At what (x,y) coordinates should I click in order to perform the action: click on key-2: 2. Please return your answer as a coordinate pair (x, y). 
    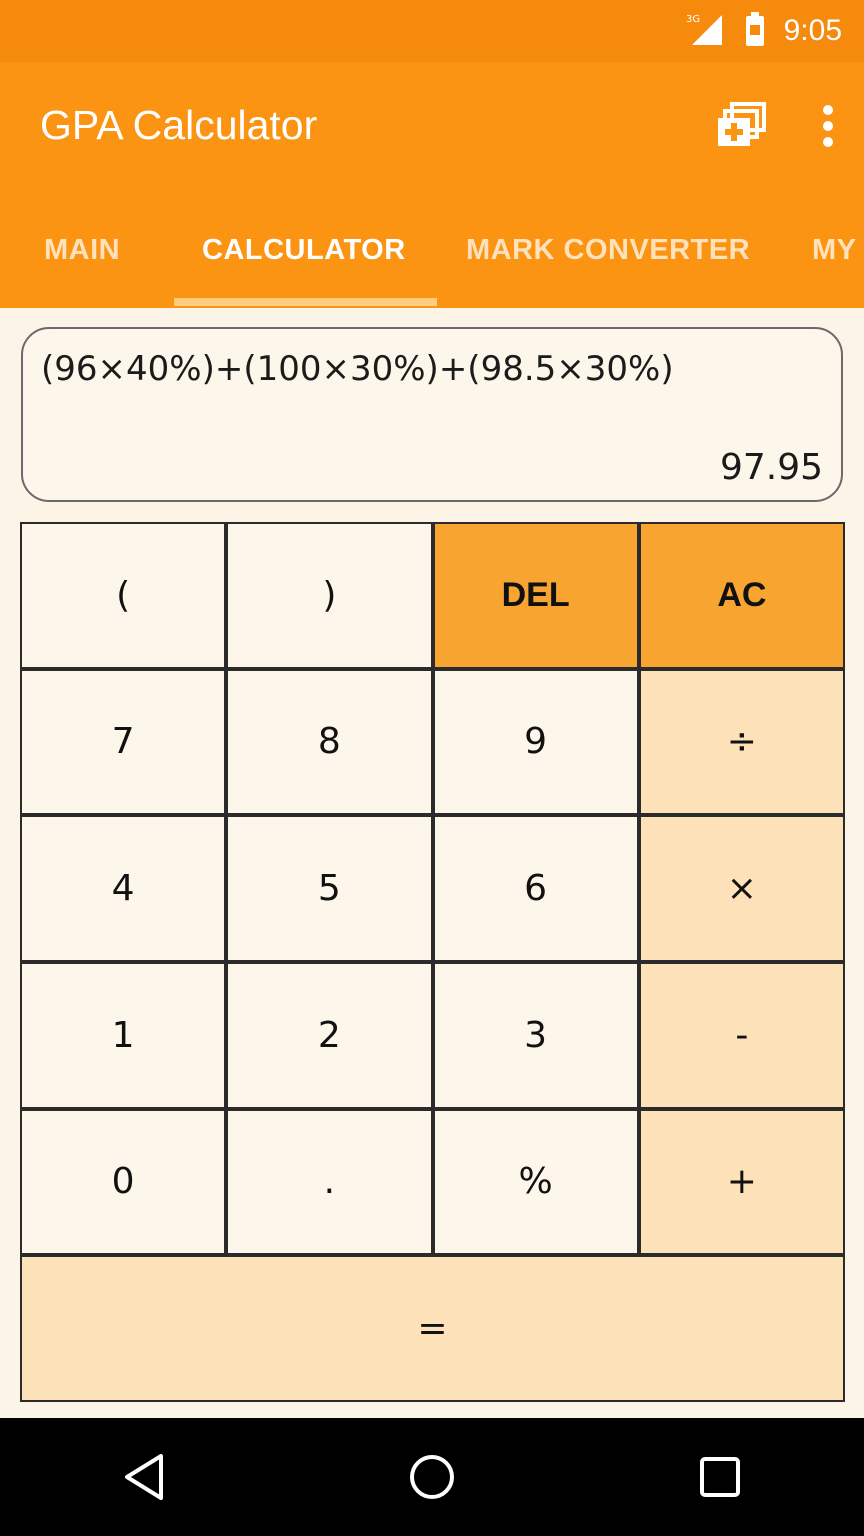
    Looking at the image, I should click on (329, 1035).